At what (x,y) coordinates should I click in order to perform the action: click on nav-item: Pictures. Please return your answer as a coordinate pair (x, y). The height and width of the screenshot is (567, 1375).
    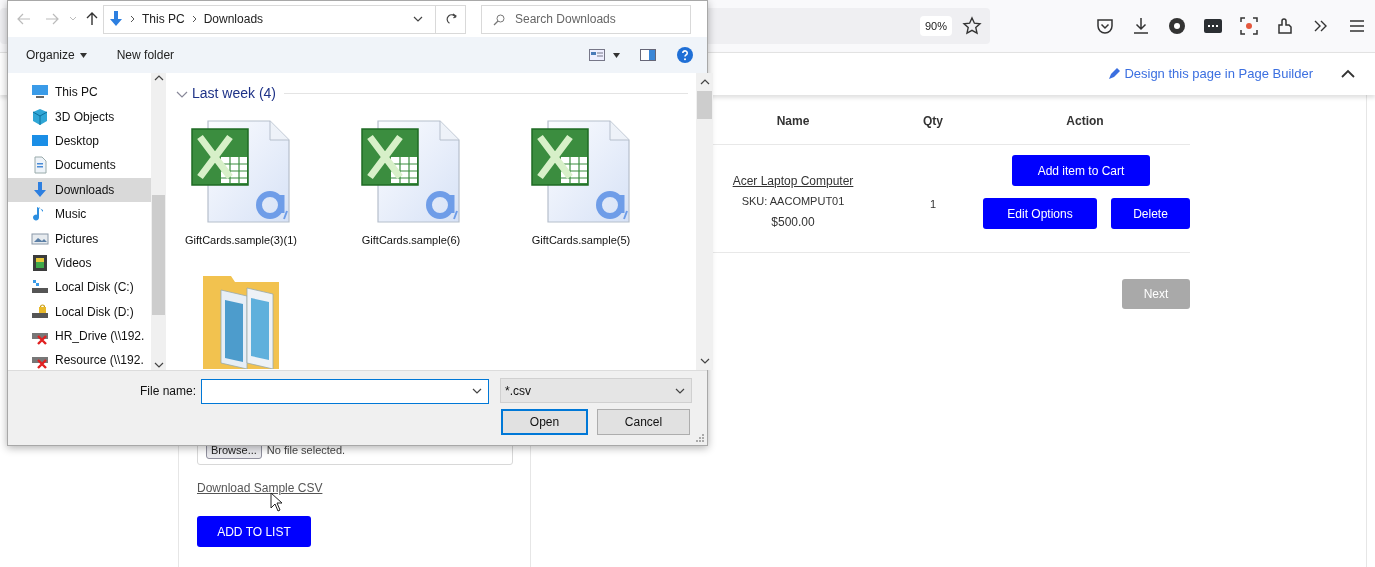
    Looking at the image, I should click on (79, 238).